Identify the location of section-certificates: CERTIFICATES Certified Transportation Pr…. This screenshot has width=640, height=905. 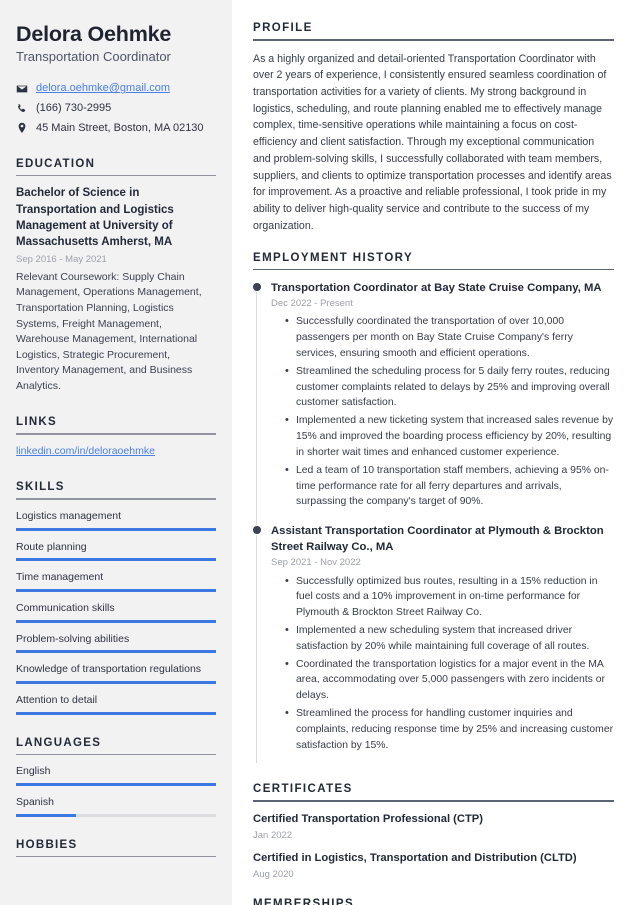
(433, 831).